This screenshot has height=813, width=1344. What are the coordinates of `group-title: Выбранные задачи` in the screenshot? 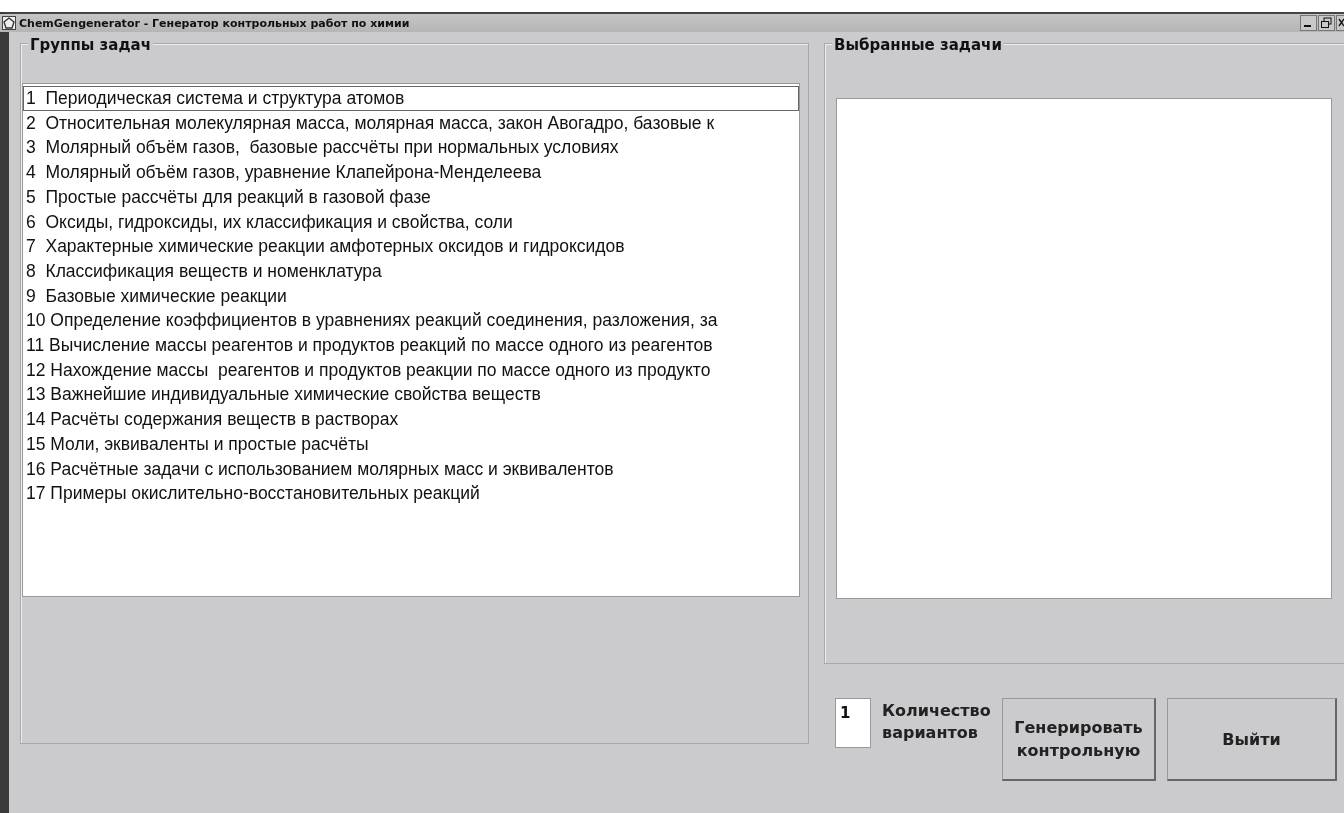 It's located at (918, 45).